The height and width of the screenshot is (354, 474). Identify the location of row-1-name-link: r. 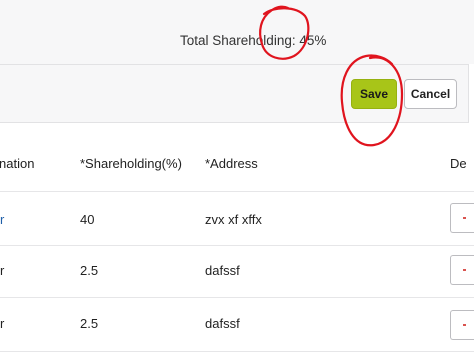
(2, 219).